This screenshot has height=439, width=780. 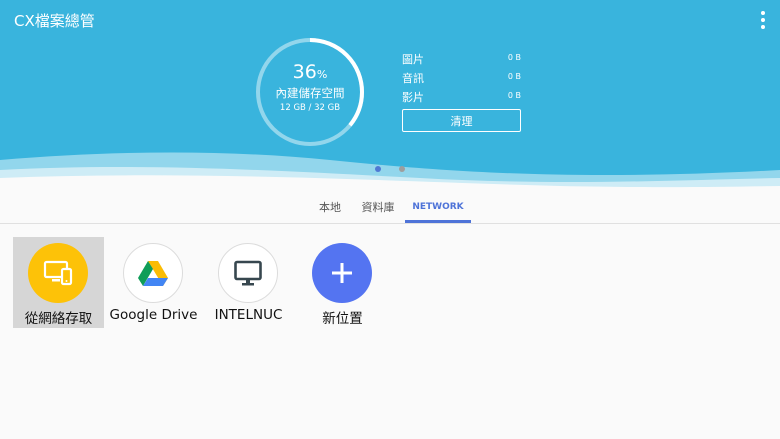 I want to click on storage-percent: 36%, so click(x=310, y=72).